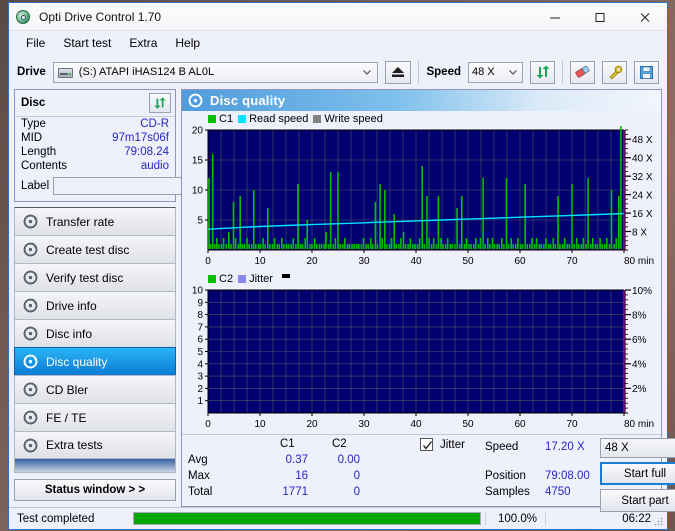 Image resolution: width=675 pixels, height=531 pixels. What do you see at coordinates (421, 118) in the screenshot?
I see `c1-chart-legend: C1 Read speed Write speed` at bounding box center [421, 118].